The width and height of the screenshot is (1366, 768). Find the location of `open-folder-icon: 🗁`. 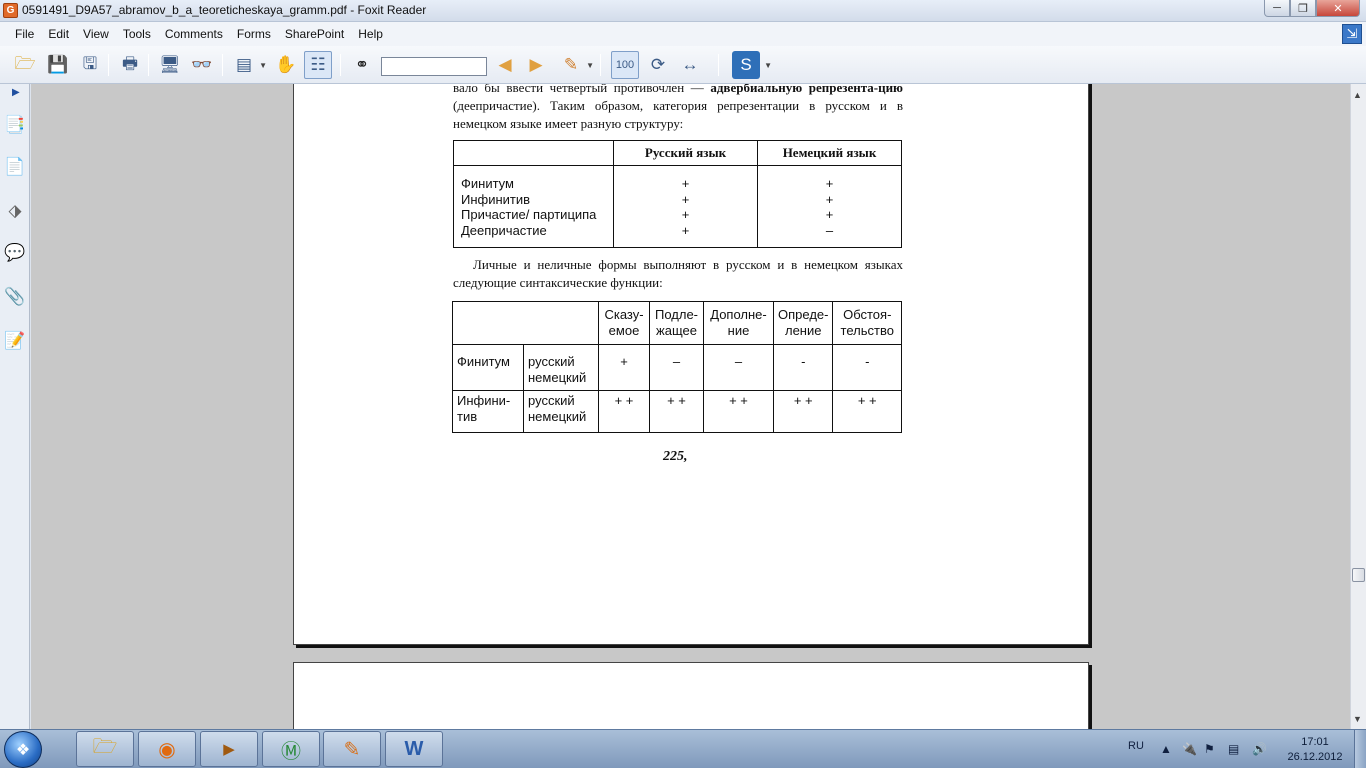

open-folder-icon: 🗁 is located at coordinates (25, 65).